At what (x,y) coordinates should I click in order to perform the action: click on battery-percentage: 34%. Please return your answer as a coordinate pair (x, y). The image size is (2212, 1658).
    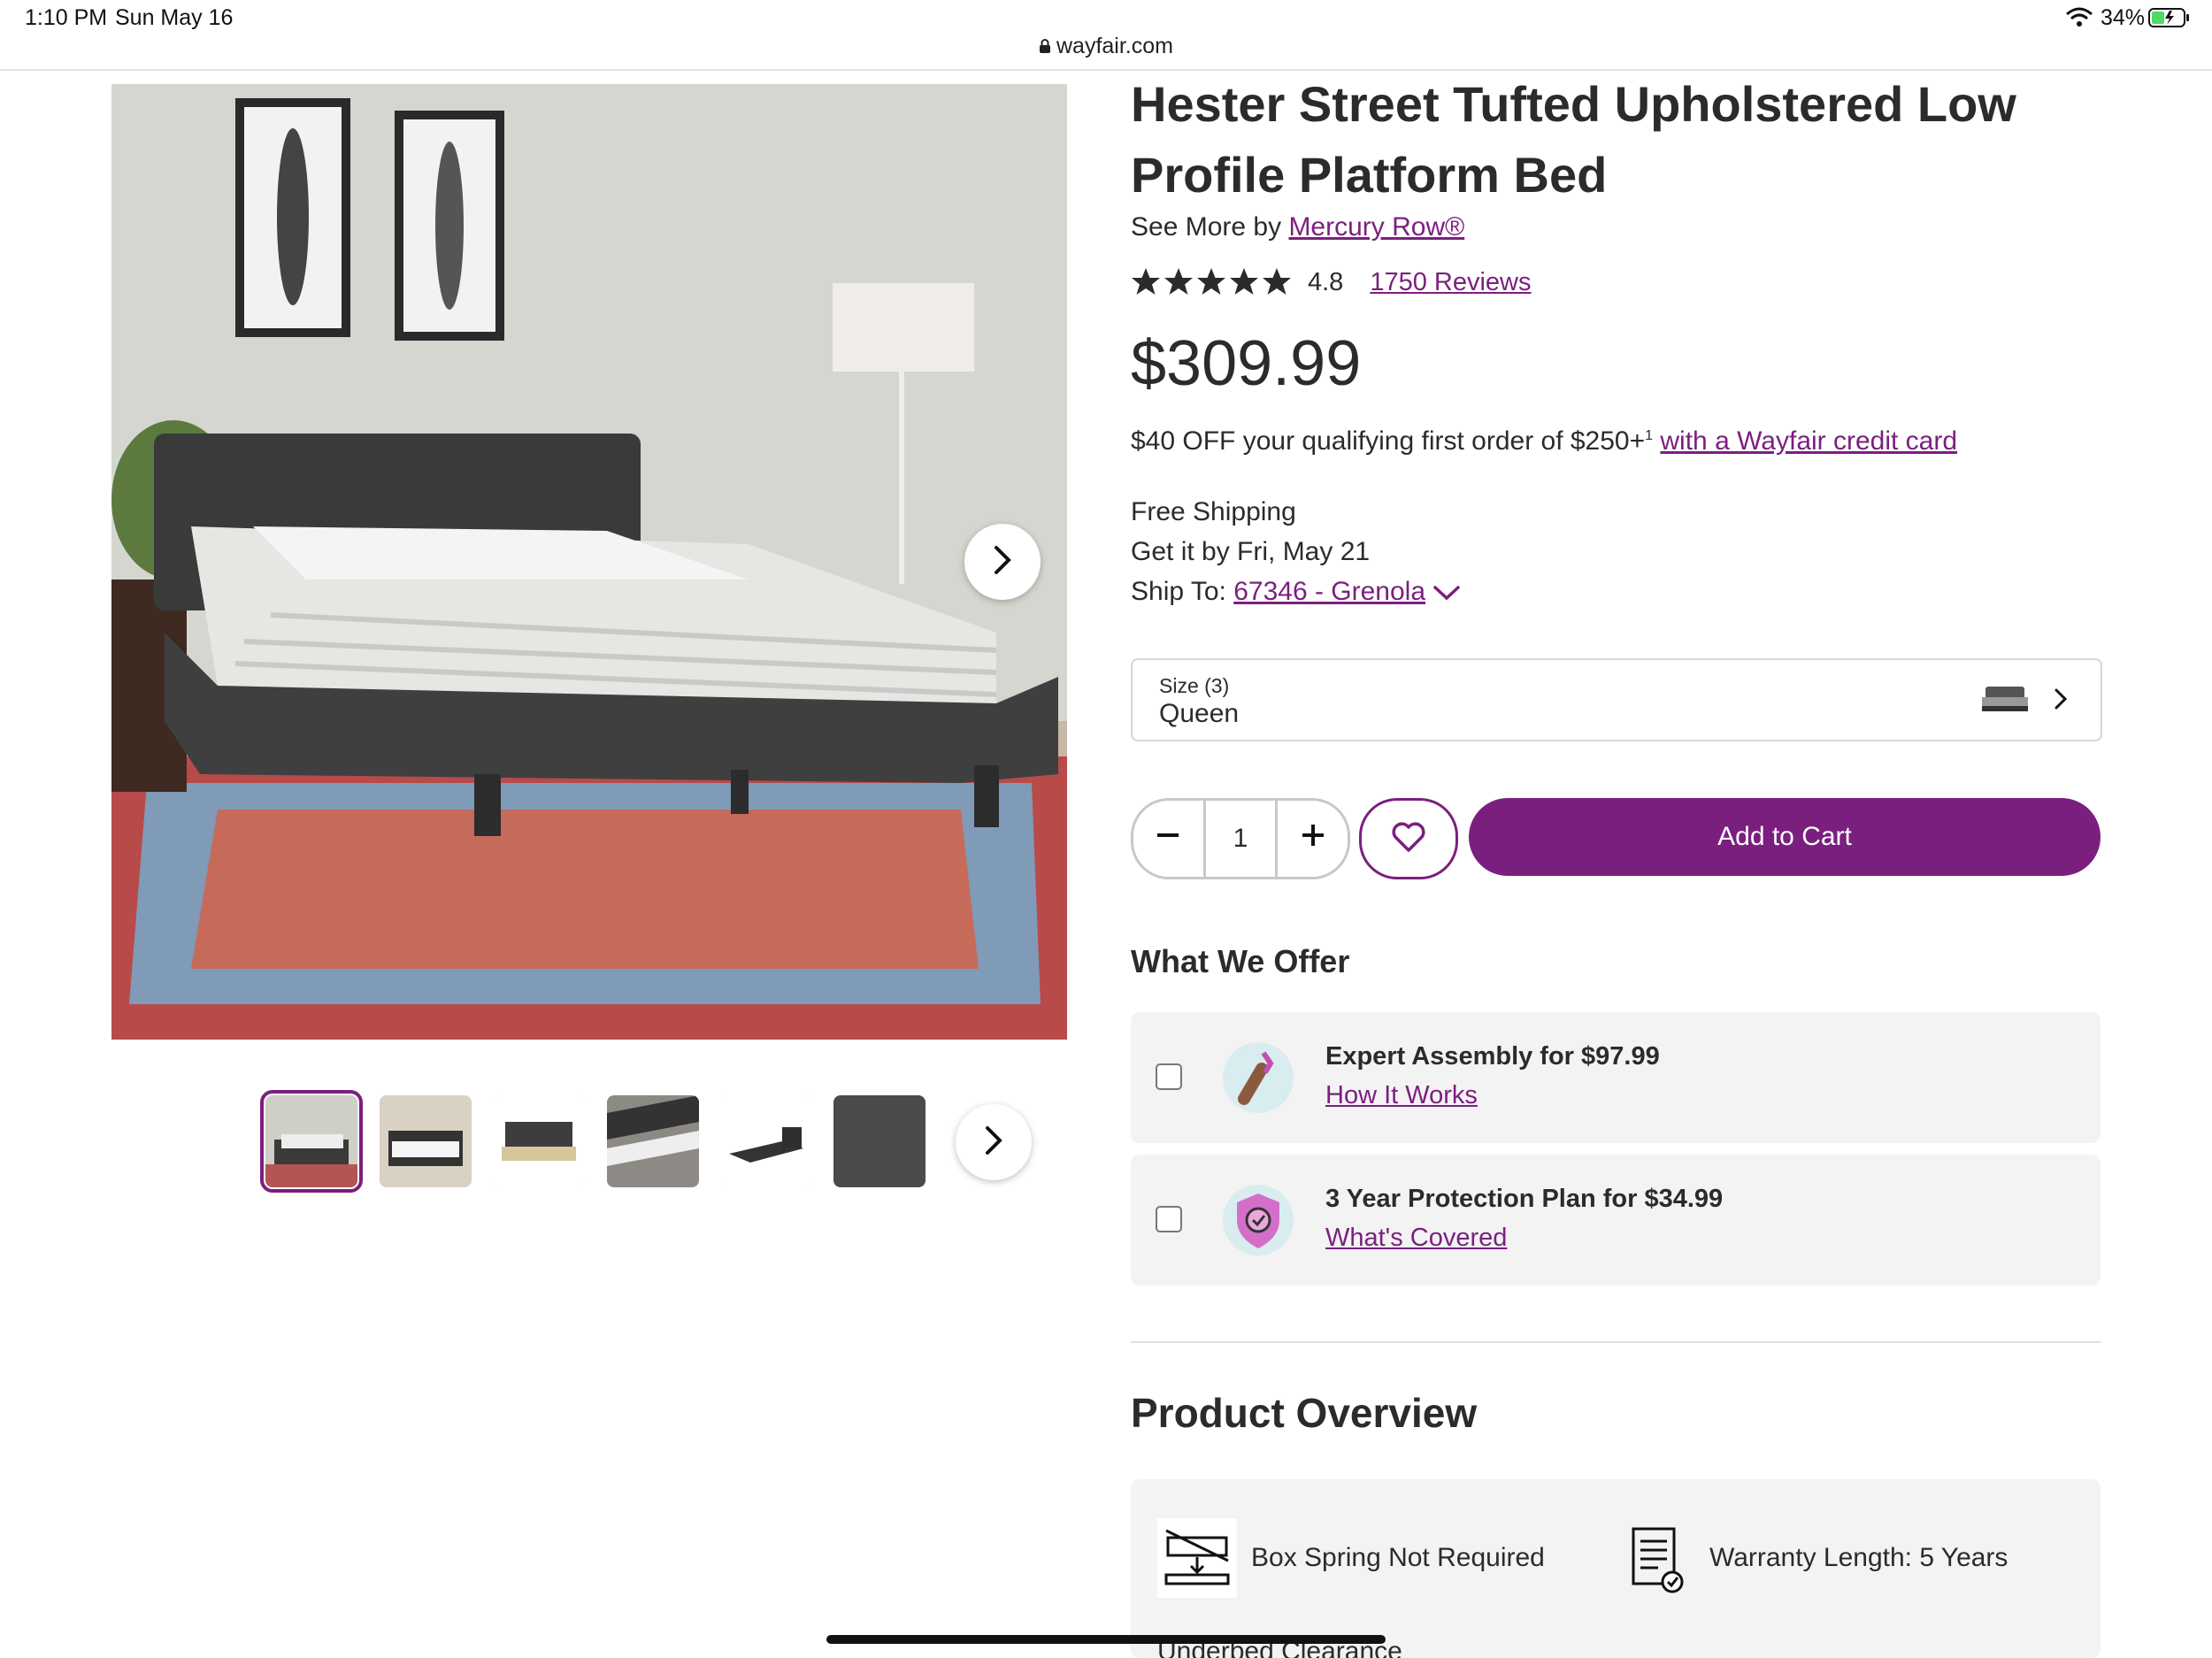
    Looking at the image, I should click on (2123, 17).